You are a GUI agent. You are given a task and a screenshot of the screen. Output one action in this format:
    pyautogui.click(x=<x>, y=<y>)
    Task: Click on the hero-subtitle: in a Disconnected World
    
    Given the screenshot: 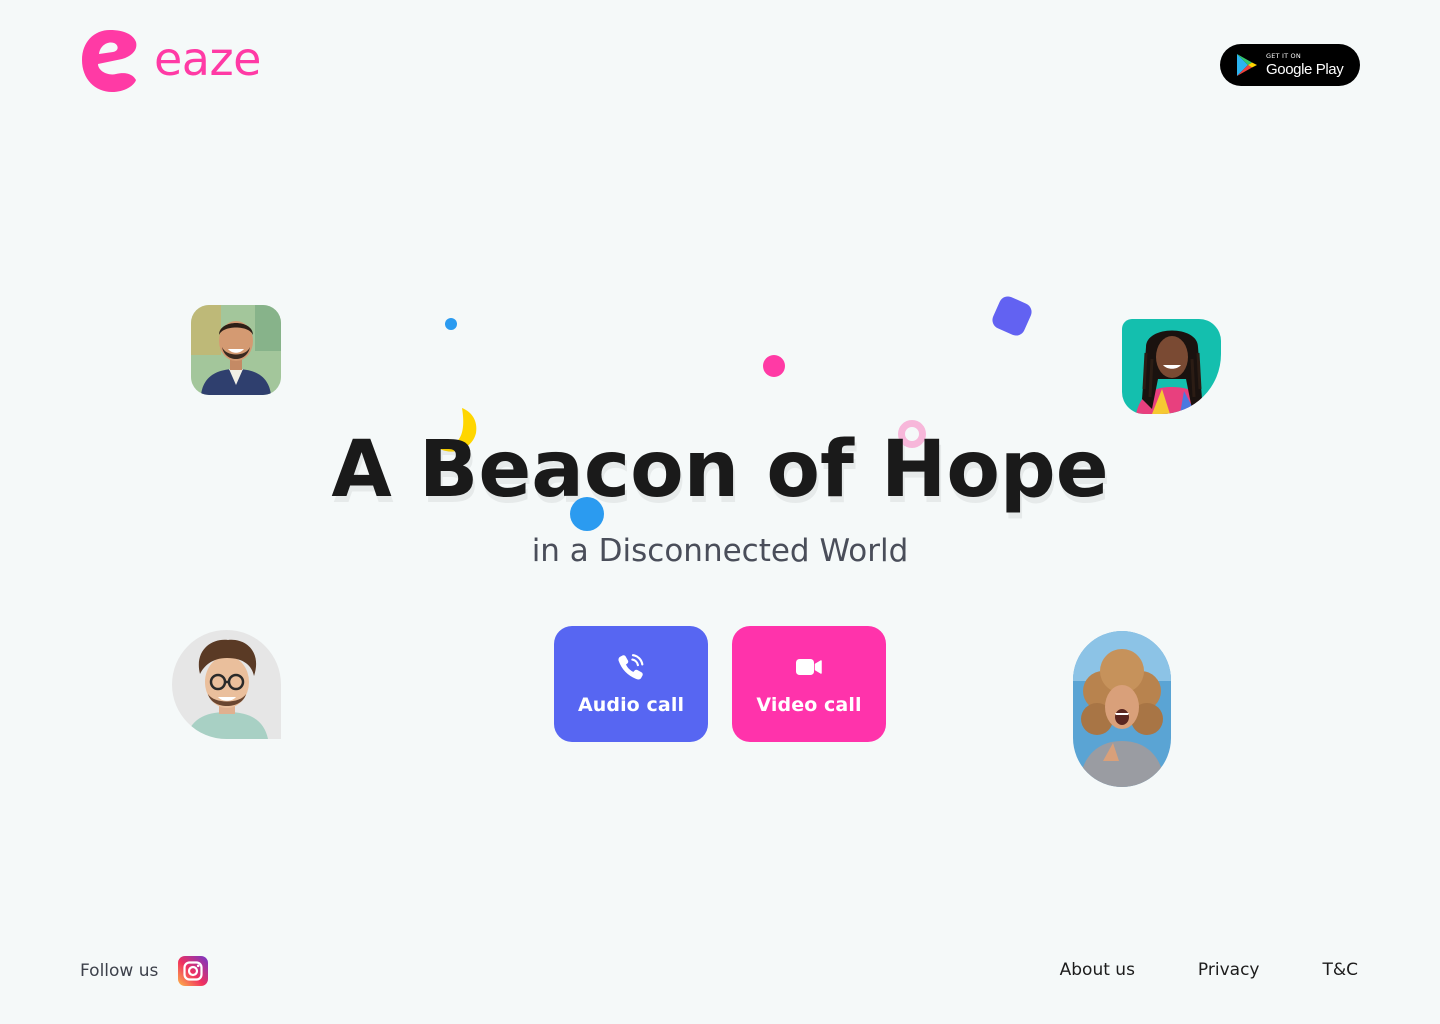 What is the action you would take?
    pyautogui.click(x=720, y=551)
    